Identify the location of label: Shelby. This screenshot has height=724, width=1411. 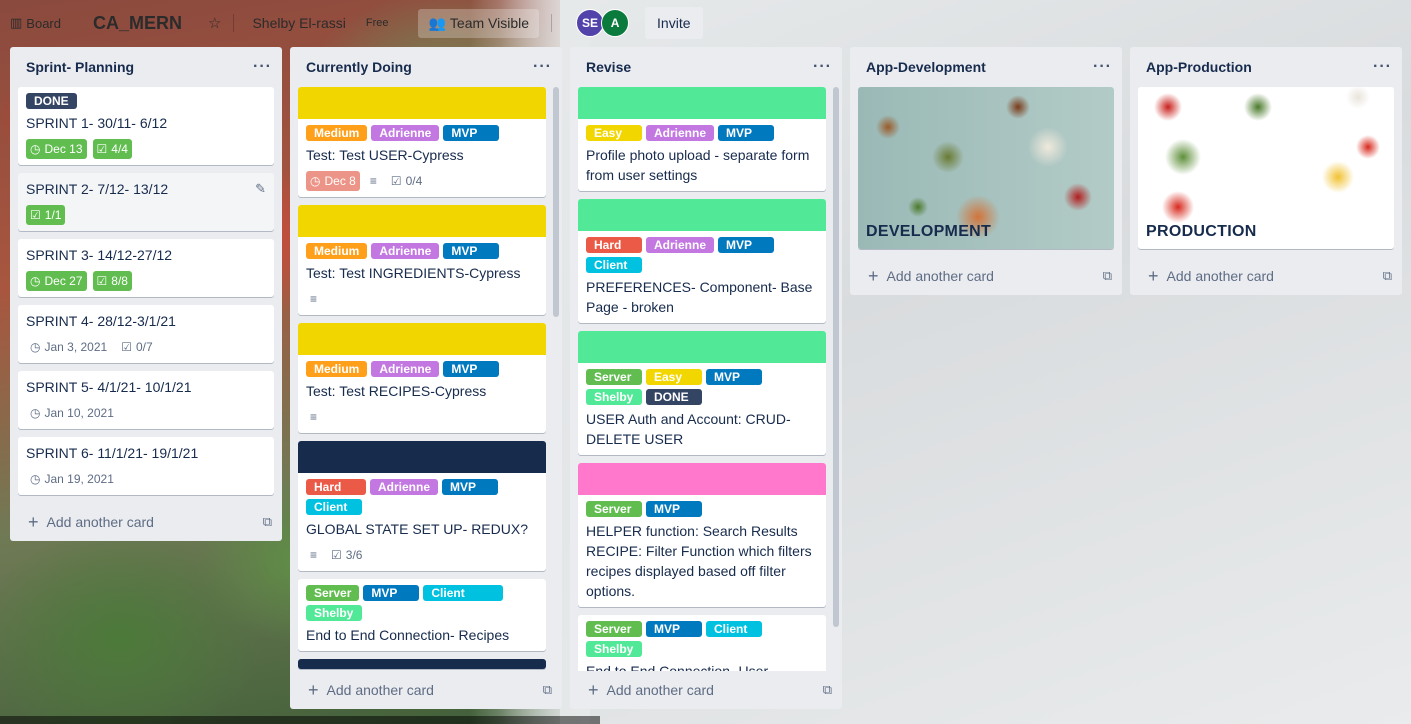
(614, 649).